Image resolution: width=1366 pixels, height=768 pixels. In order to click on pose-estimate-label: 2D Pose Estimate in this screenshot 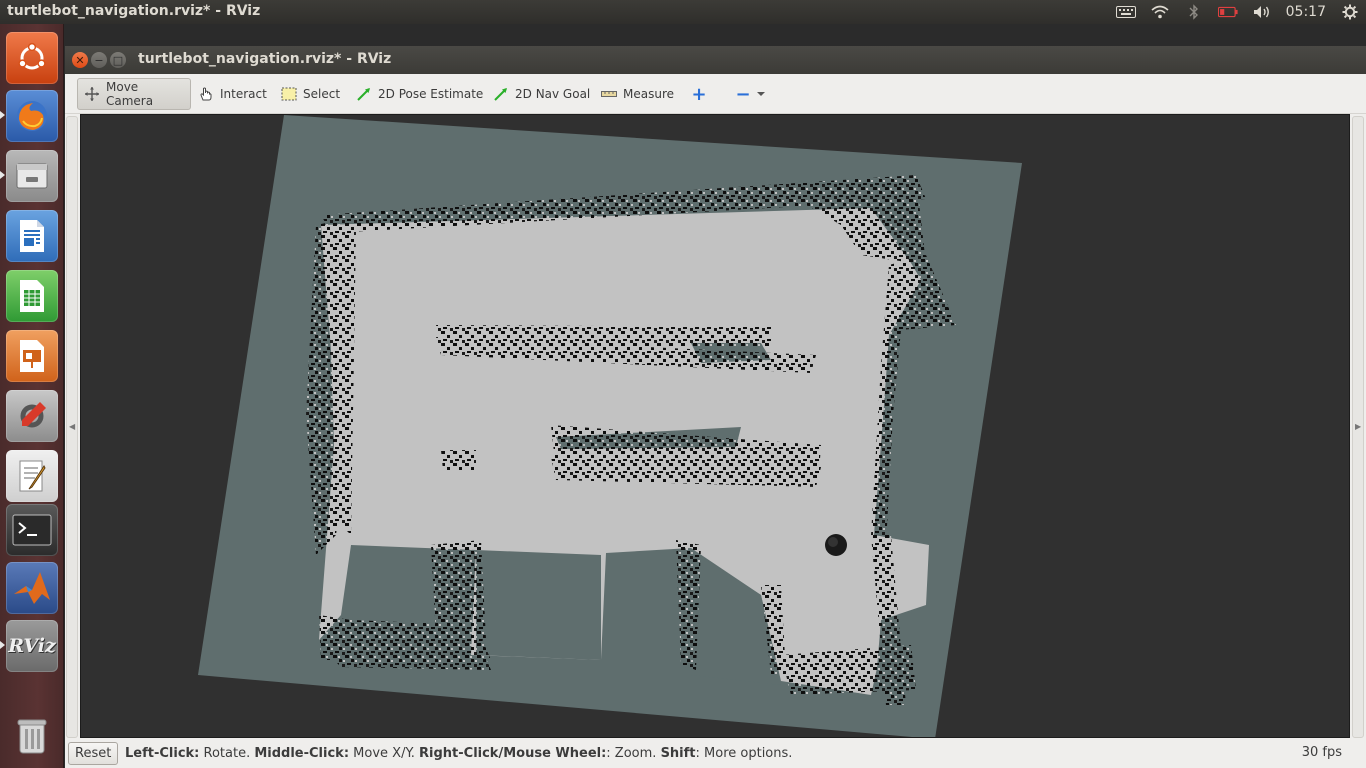, I will do `click(431, 94)`.